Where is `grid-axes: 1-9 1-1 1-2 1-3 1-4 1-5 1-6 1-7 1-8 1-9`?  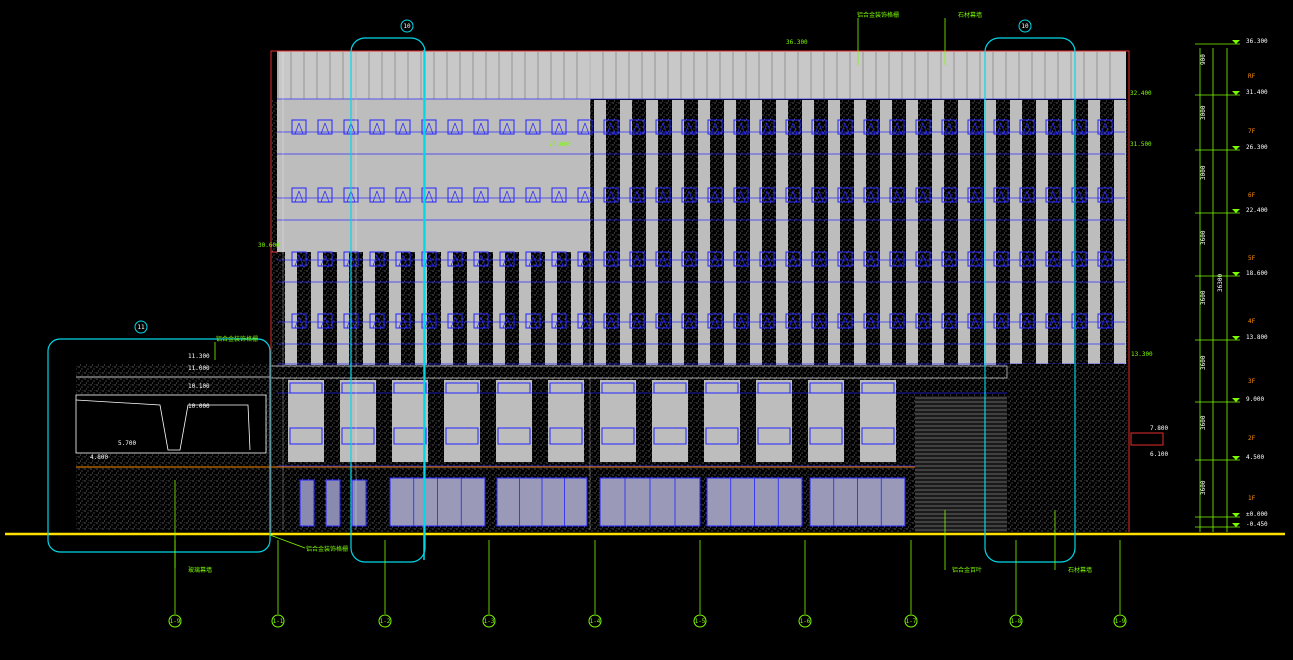 grid-axes: 1-9 1-1 1-2 1-3 1-4 1-5 1-6 1-7 1-8 1-9 is located at coordinates (647, 584).